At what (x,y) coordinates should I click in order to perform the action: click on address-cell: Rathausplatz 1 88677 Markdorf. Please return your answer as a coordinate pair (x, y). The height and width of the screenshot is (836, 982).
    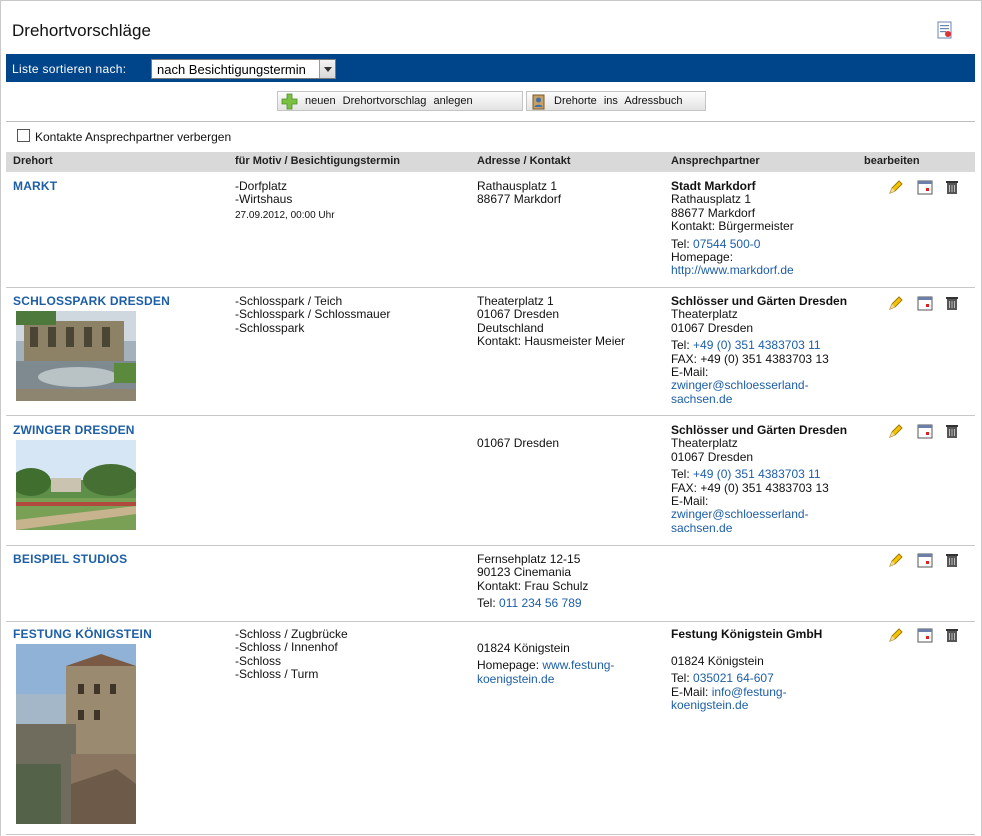
    Looking at the image, I should click on (519, 193).